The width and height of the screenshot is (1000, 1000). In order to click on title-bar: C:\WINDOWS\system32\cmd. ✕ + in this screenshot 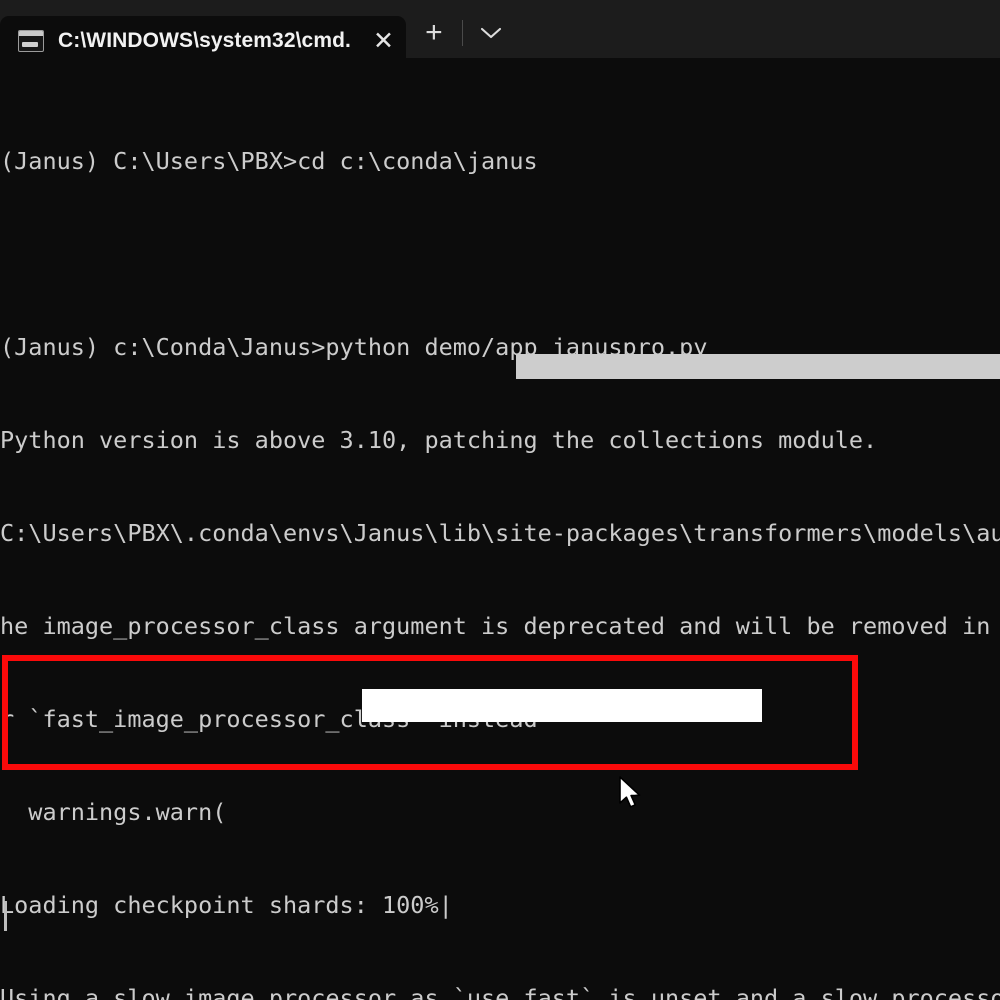, I will do `click(500, 33)`.